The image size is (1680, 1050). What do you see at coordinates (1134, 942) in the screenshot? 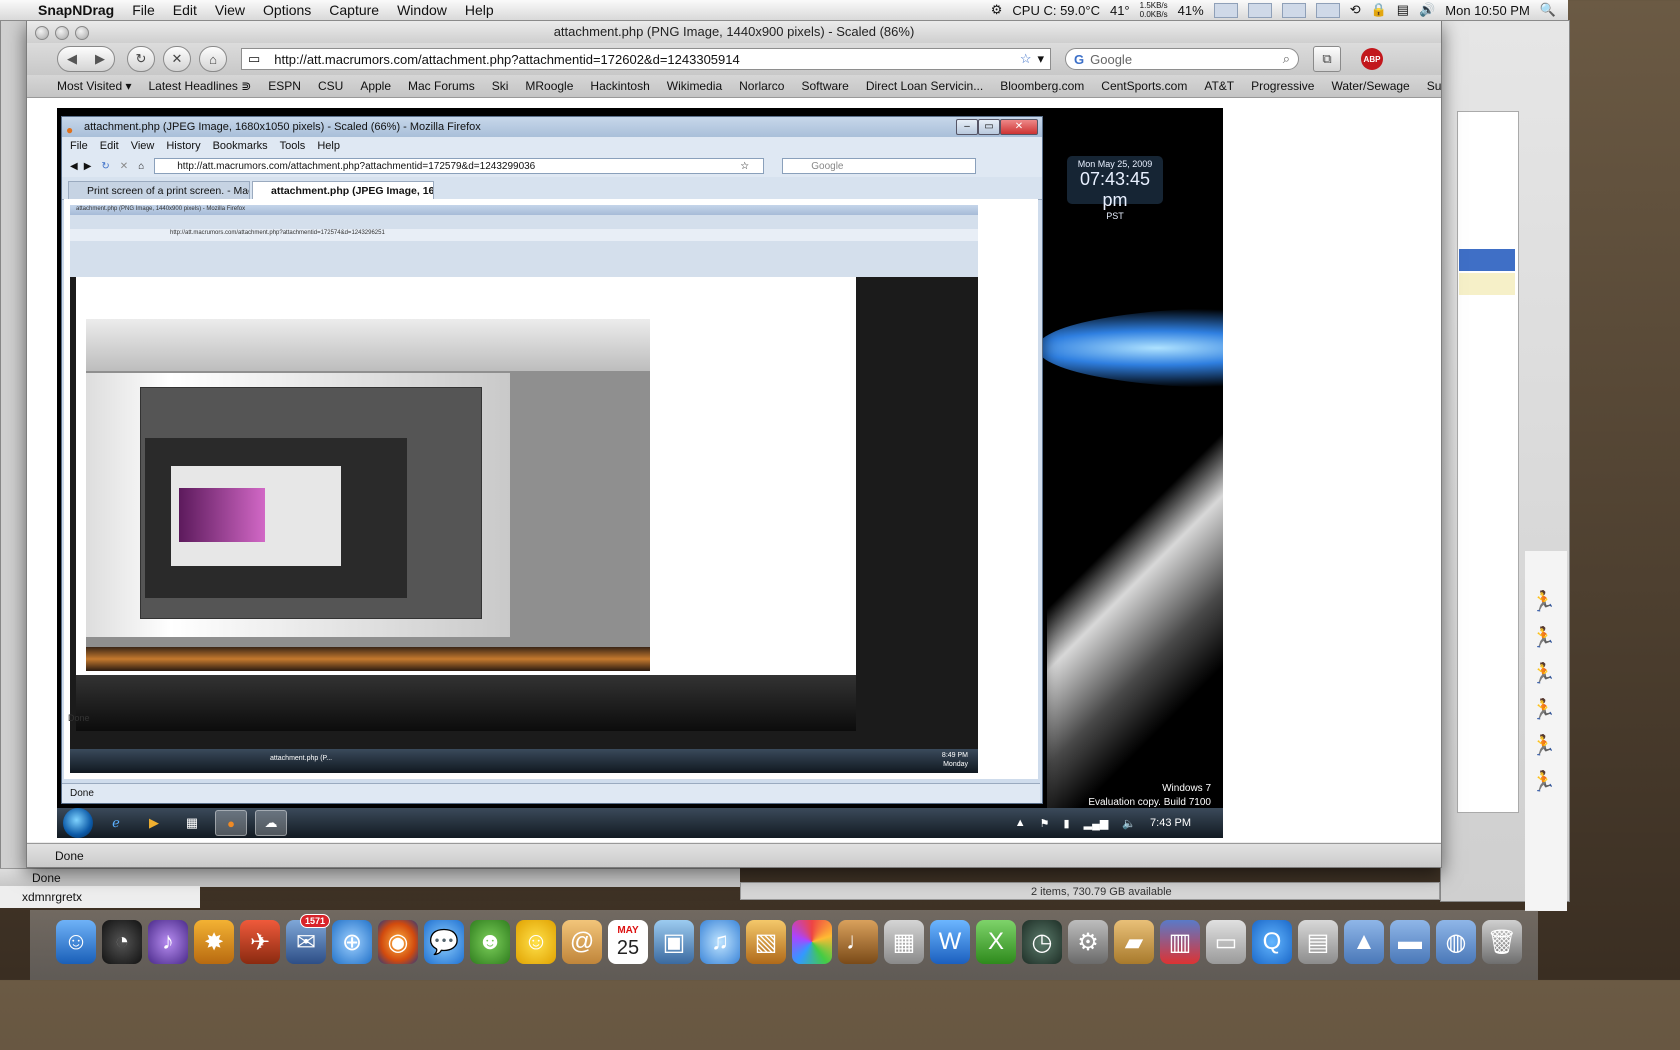
I see `archive-icon: ▰` at bounding box center [1134, 942].